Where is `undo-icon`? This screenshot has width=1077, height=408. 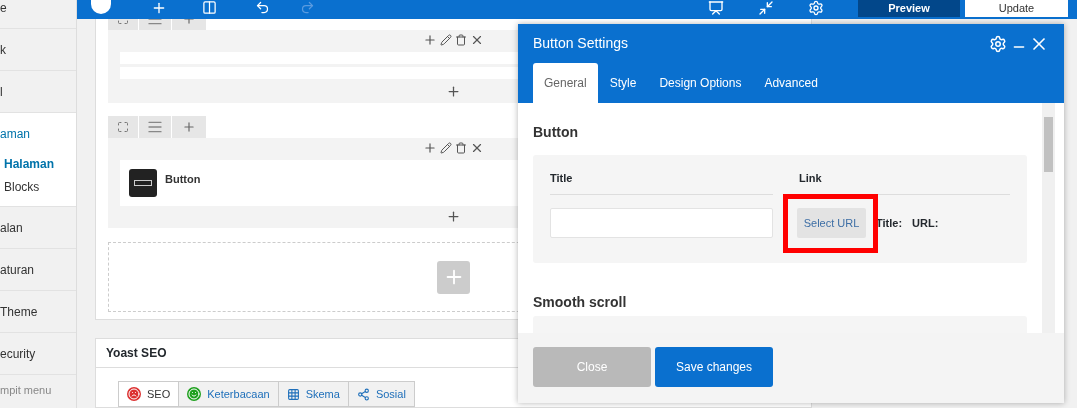 undo-icon is located at coordinates (262, 7).